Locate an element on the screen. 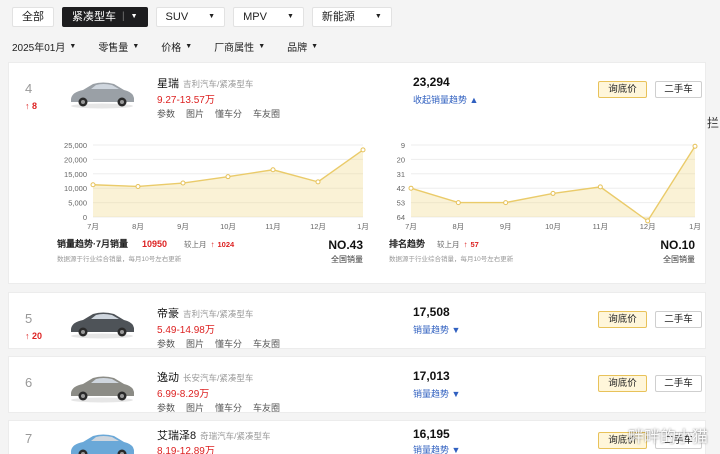 The image size is (720, 454). rank-number: 5 is located at coordinates (29, 318).